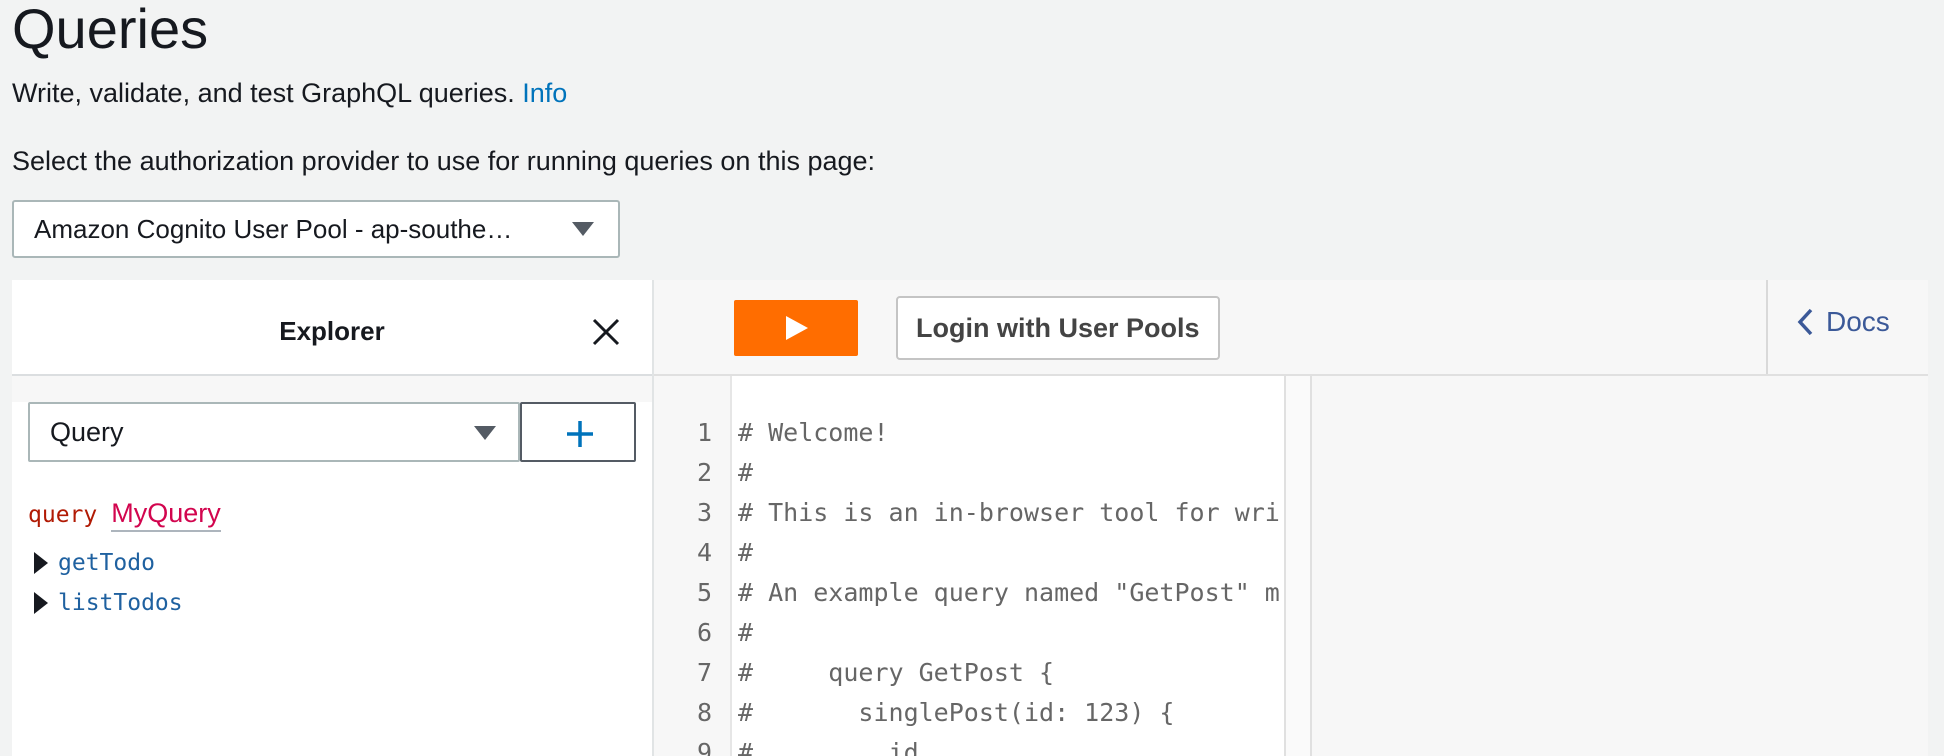  I want to click on page-title: Queries, so click(110, 30).